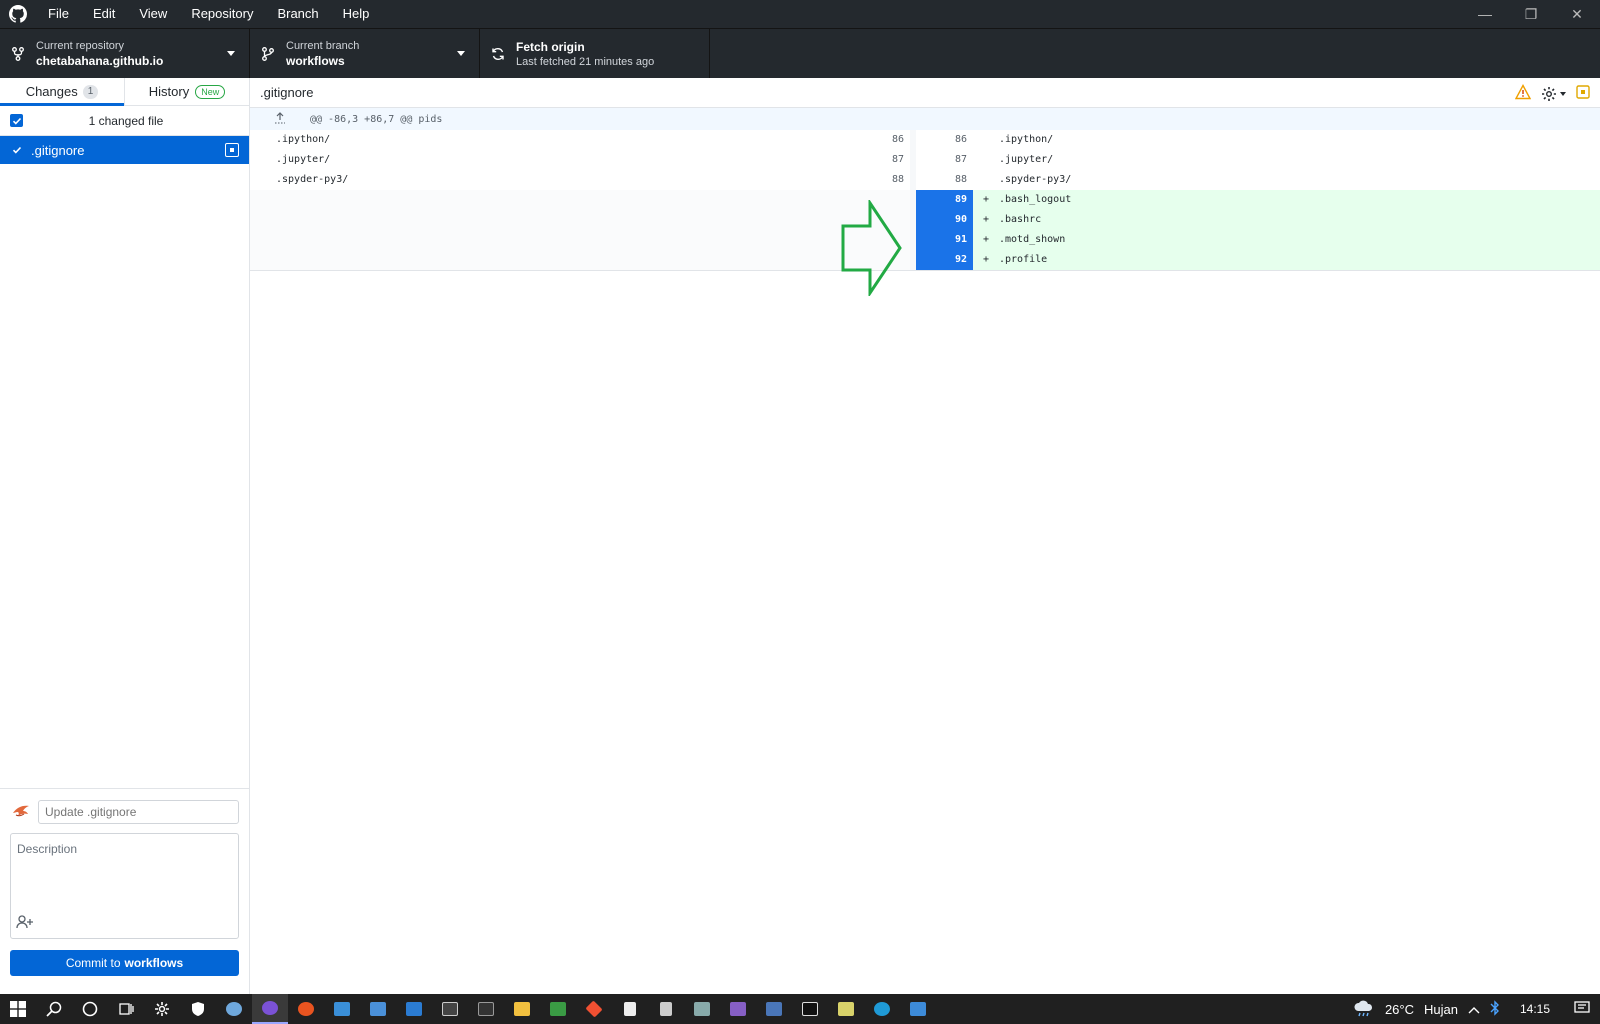 The height and width of the screenshot is (1024, 1600). What do you see at coordinates (90, 1009) in the screenshot?
I see `cortana-icon` at bounding box center [90, 1009].